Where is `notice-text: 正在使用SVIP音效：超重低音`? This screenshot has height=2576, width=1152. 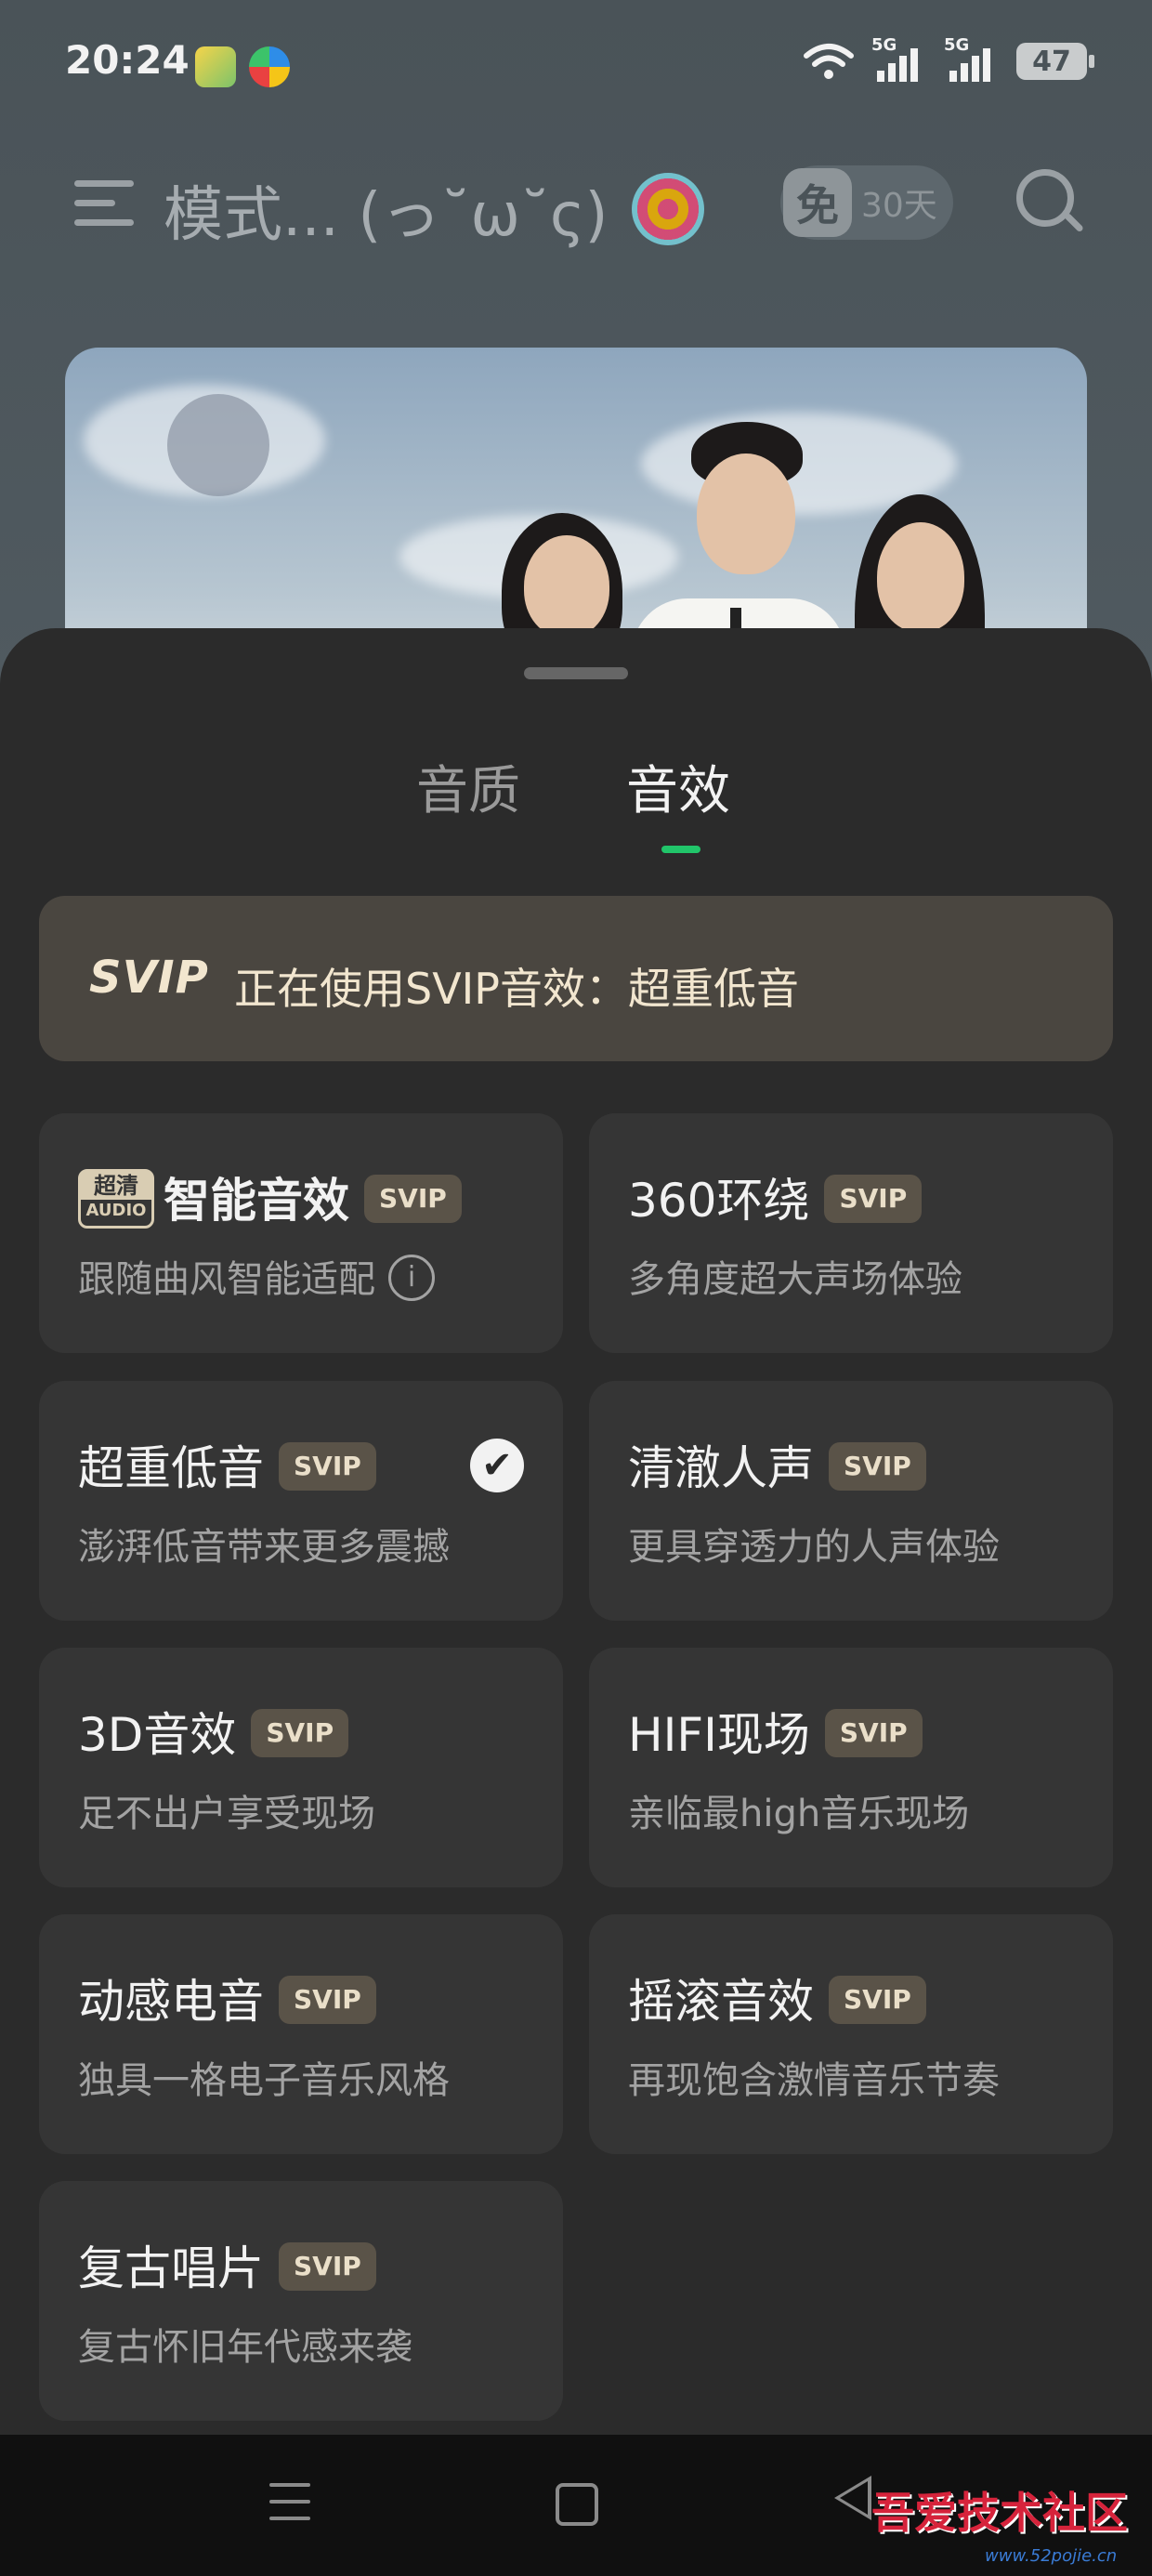
notice-text: 正在使用SVIP音效：超重低音 is located at coordinates (516, 989).